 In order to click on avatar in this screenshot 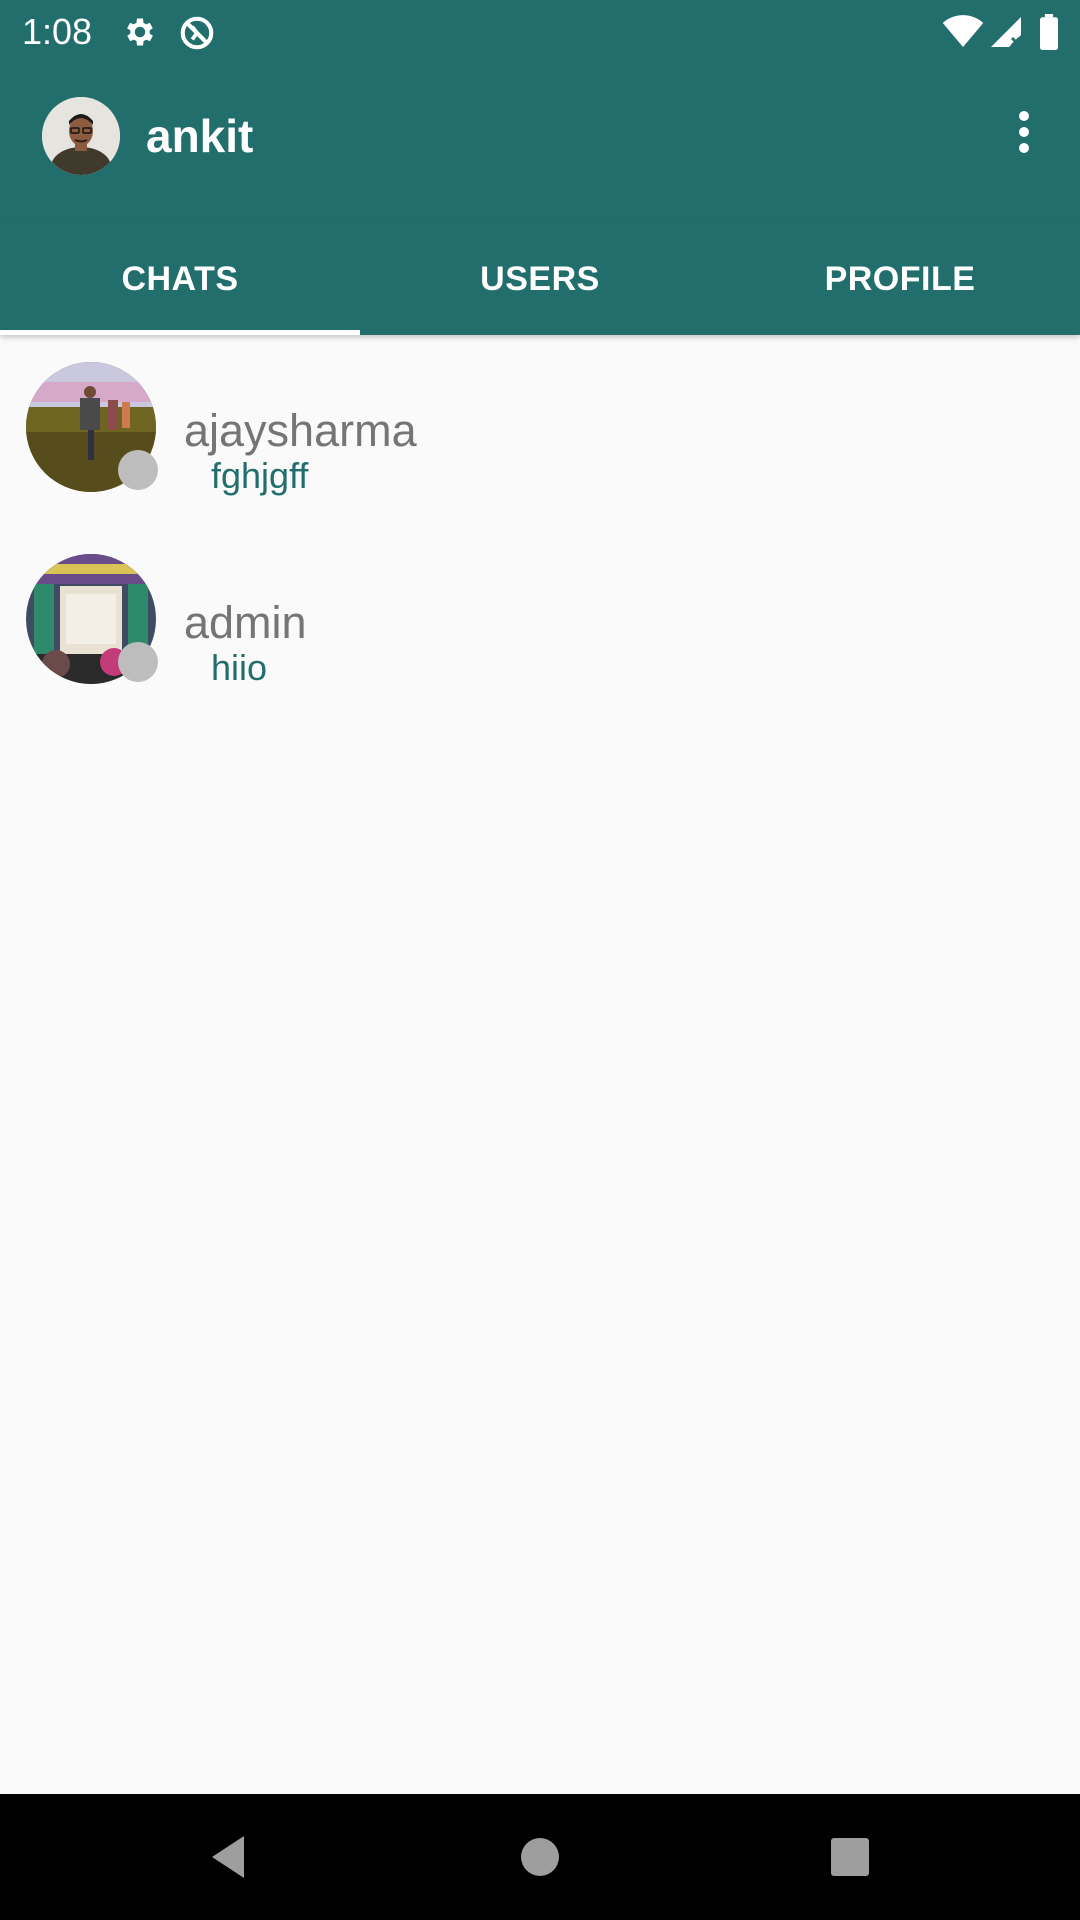, I will do `click(81, 136)`.